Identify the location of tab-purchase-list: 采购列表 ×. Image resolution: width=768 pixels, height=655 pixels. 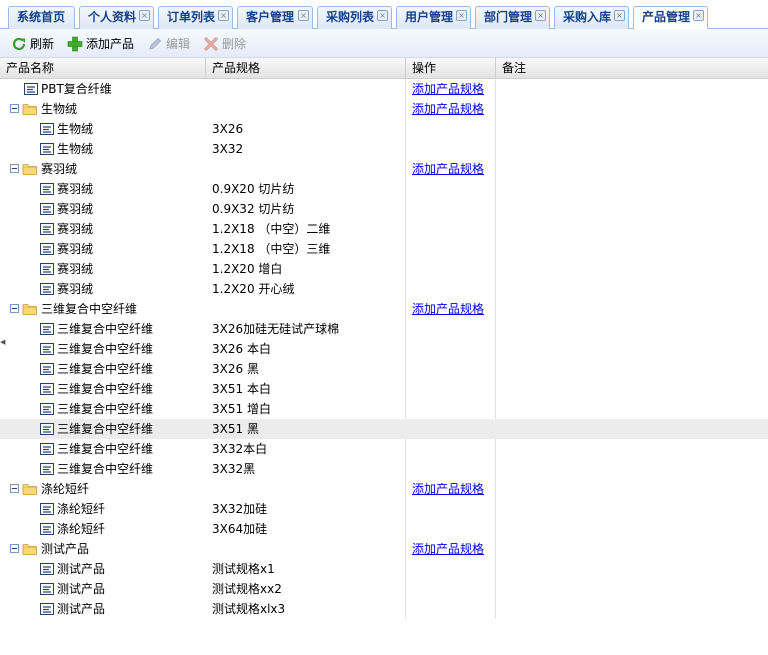
(354, 17).